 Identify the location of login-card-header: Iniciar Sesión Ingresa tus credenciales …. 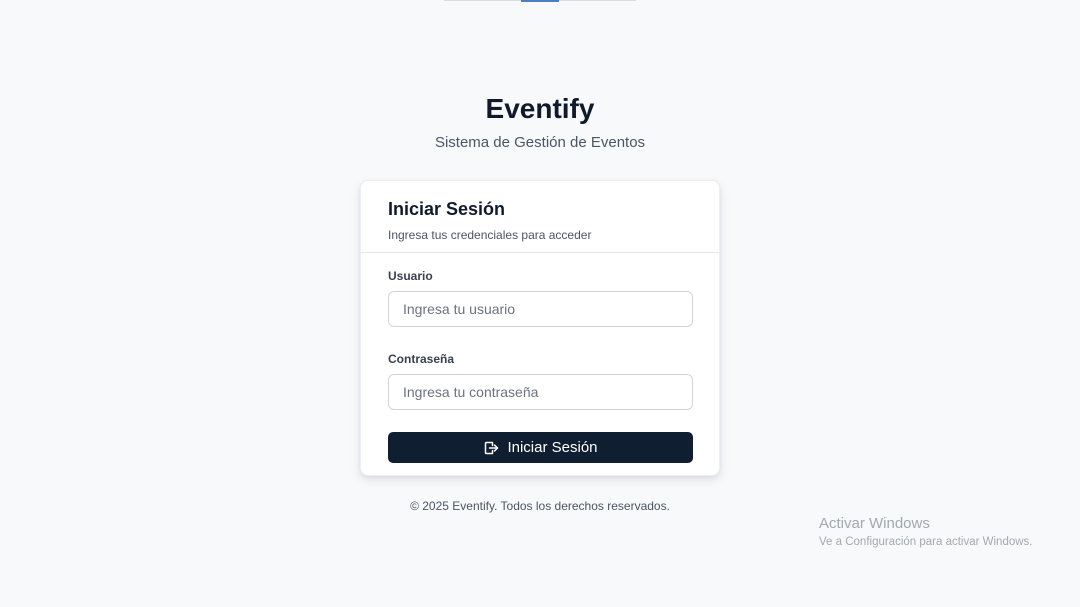
(540, 217).